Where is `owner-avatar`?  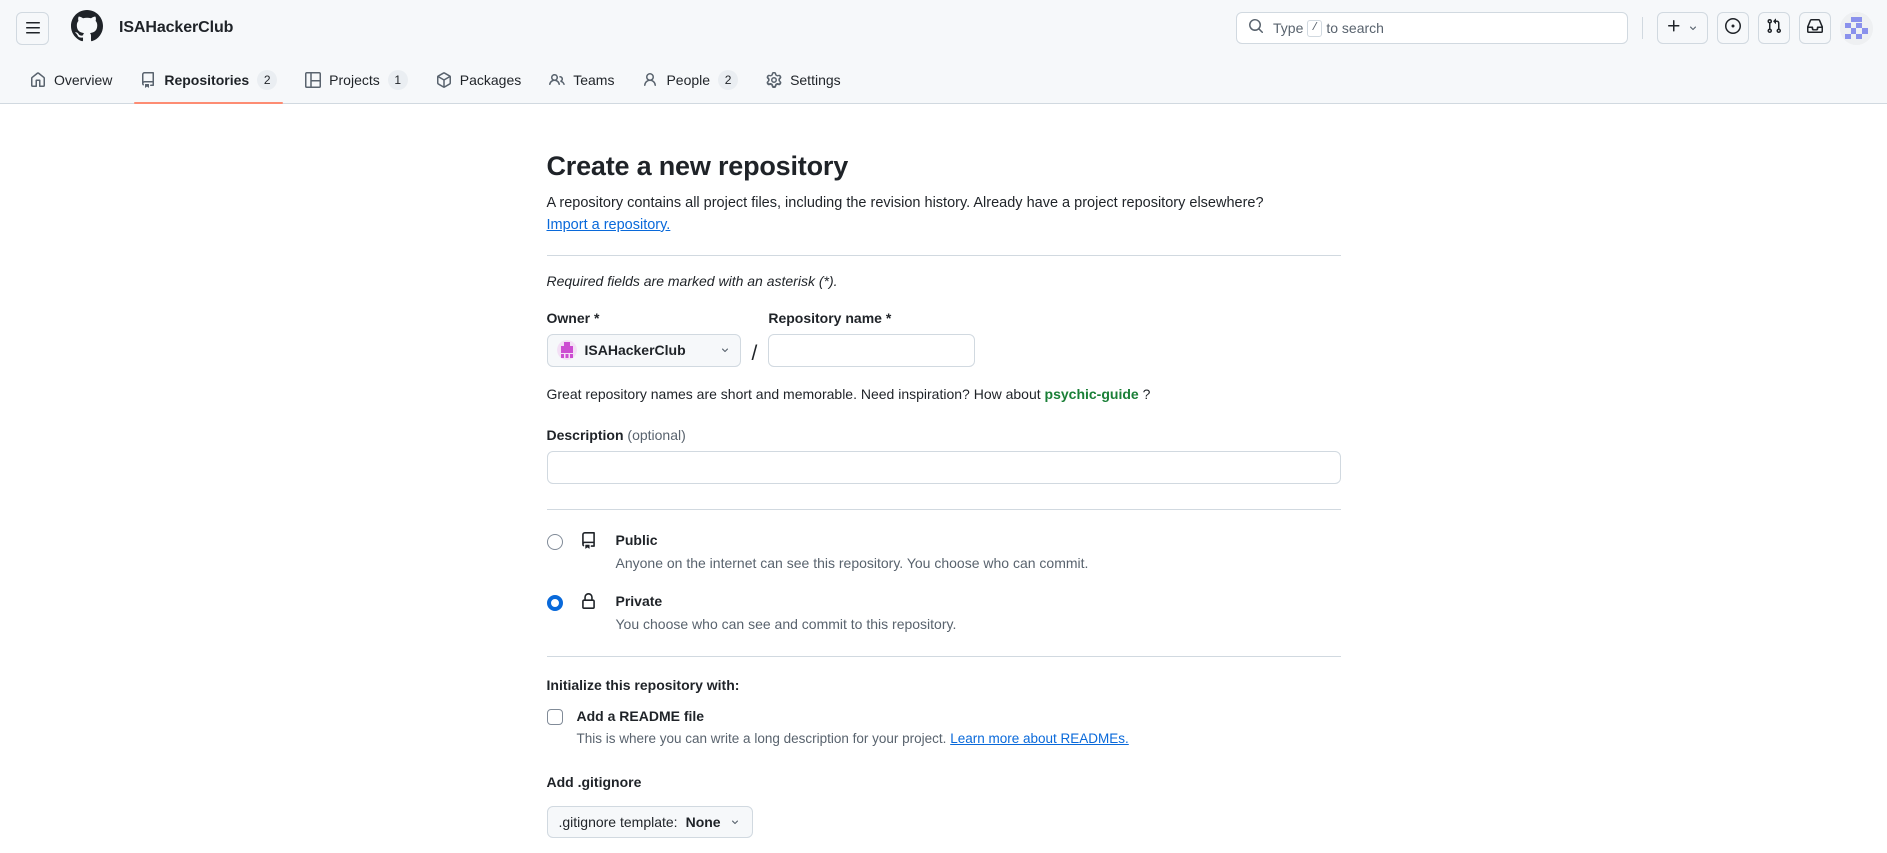 owner-avatar is located at coordinates (566, 350).